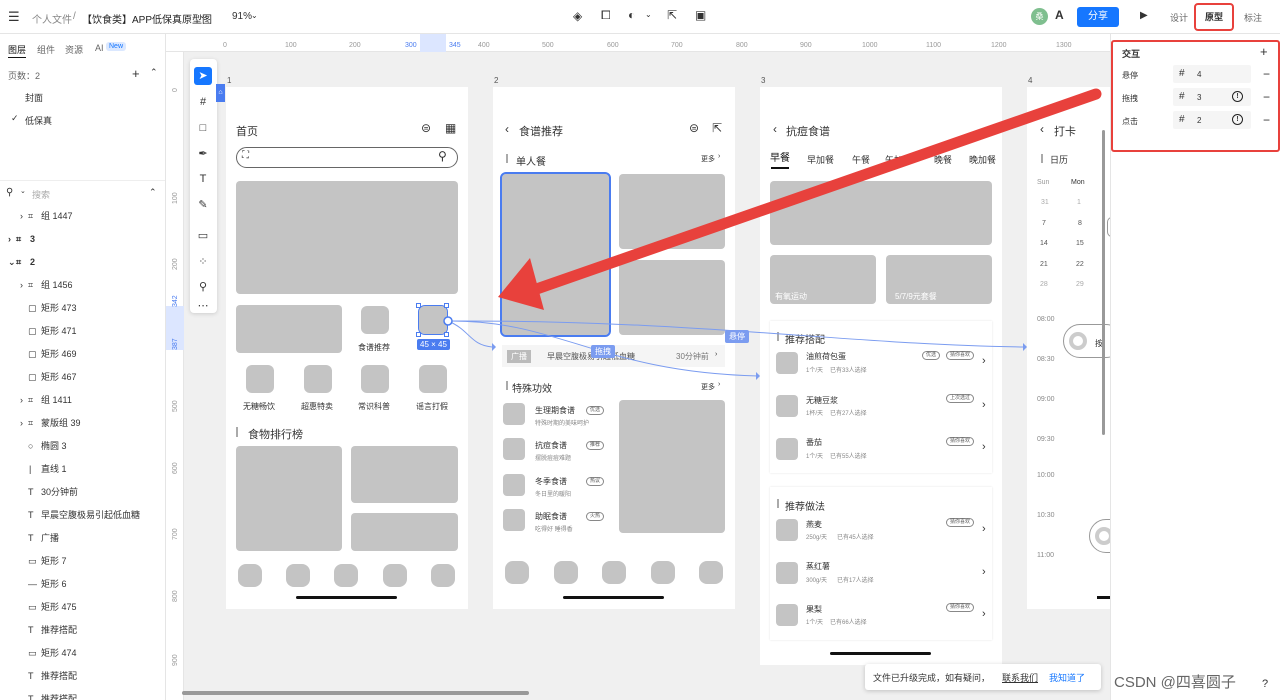 This screenshot has height=700, width=1280. What do you see at coordinates (1130, 75) in the screenshot?
I see `interaction-trigger: 悬停` at bounding box center [1130, 75].